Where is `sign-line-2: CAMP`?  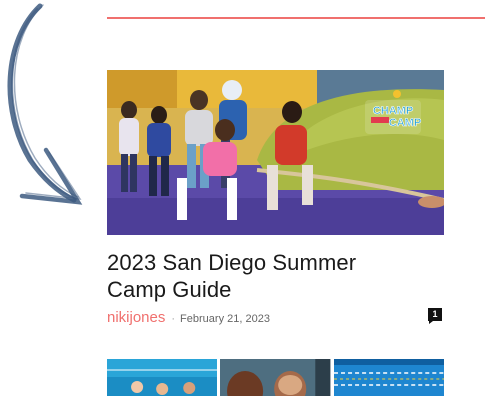 sign-line-2: CAMP is located at coordinates (405, 123).